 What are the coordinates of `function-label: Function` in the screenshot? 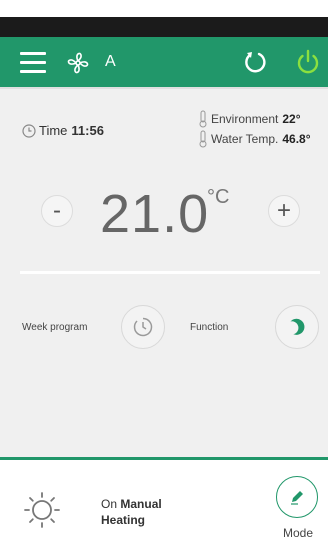 It's located at (209, 327).